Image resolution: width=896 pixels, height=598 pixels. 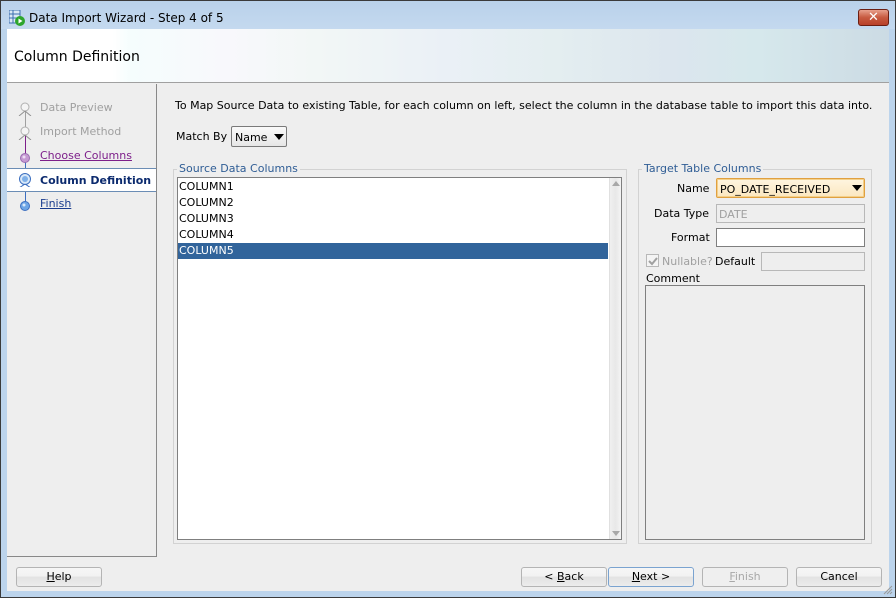 What do you see at coordinates (393, 203) in the screenshot?
I see `list-item: COLUMN2` at bounding box center [393, 203].